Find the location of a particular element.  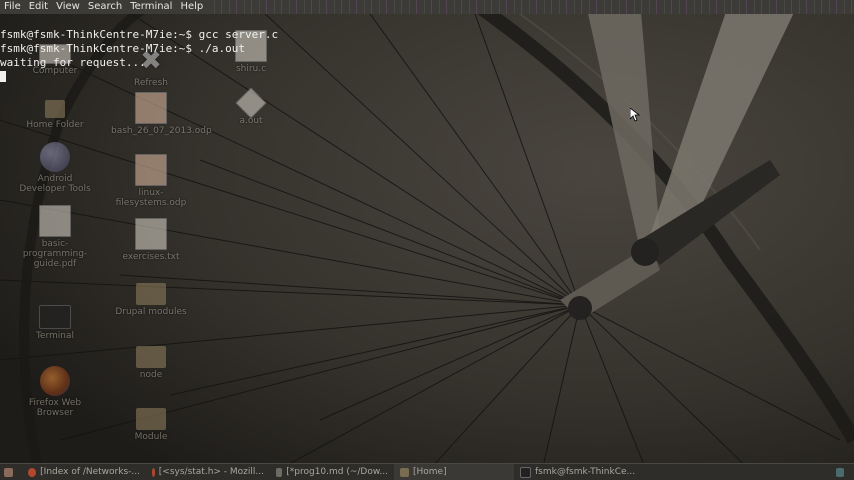

desktop-icon-label: bash_26_07_2013.odp is located at coordinates (161, 131).